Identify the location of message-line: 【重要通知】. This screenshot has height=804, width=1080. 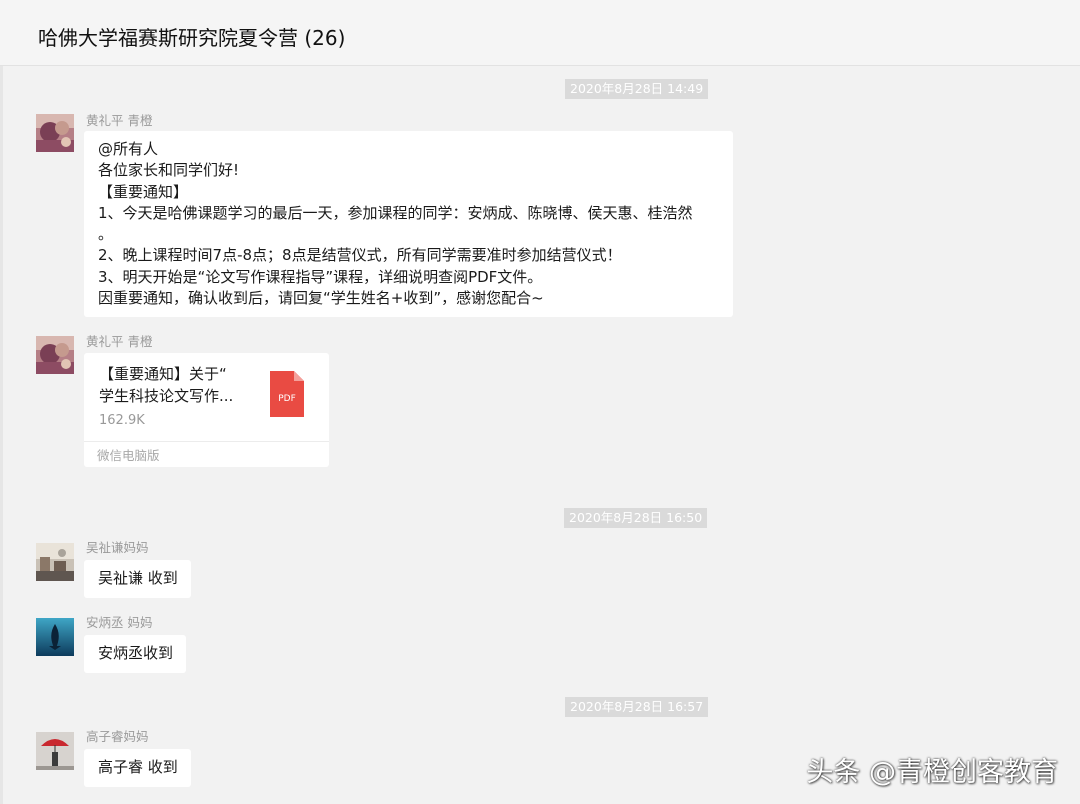
(143, 191).